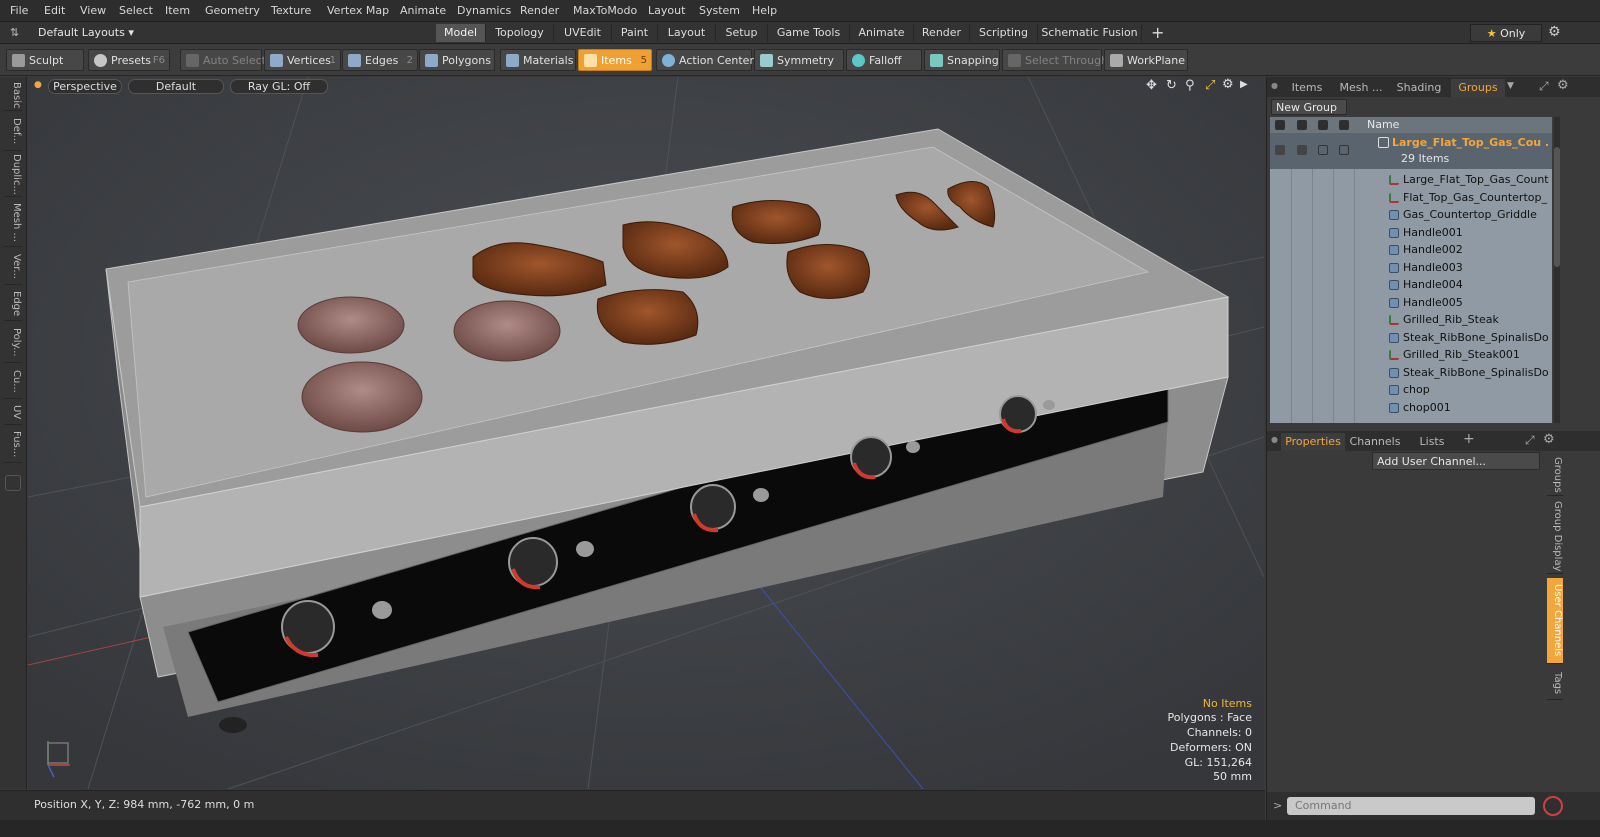 This screenshot has height=837, width=1600. I want to click on auto-select-button: Auto Select, so click(223, 60).